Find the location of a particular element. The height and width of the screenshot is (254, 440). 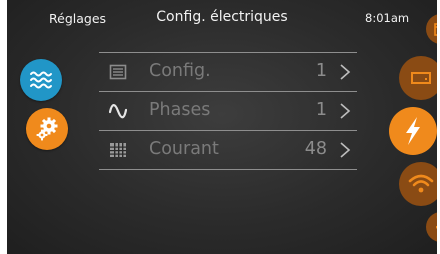

wifi-button is located at coordinates (418, 184).